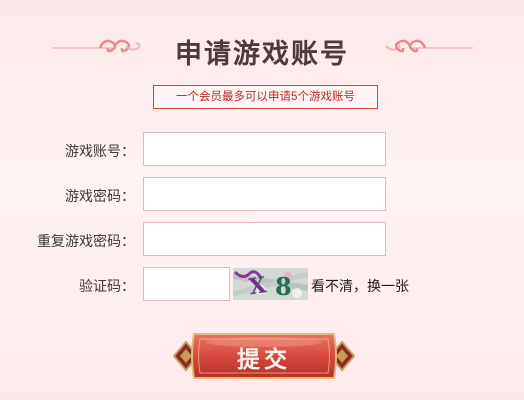 This screenshot has height=400, width=524. I want to click on submit-button-label: 提交, so click(264, 359).